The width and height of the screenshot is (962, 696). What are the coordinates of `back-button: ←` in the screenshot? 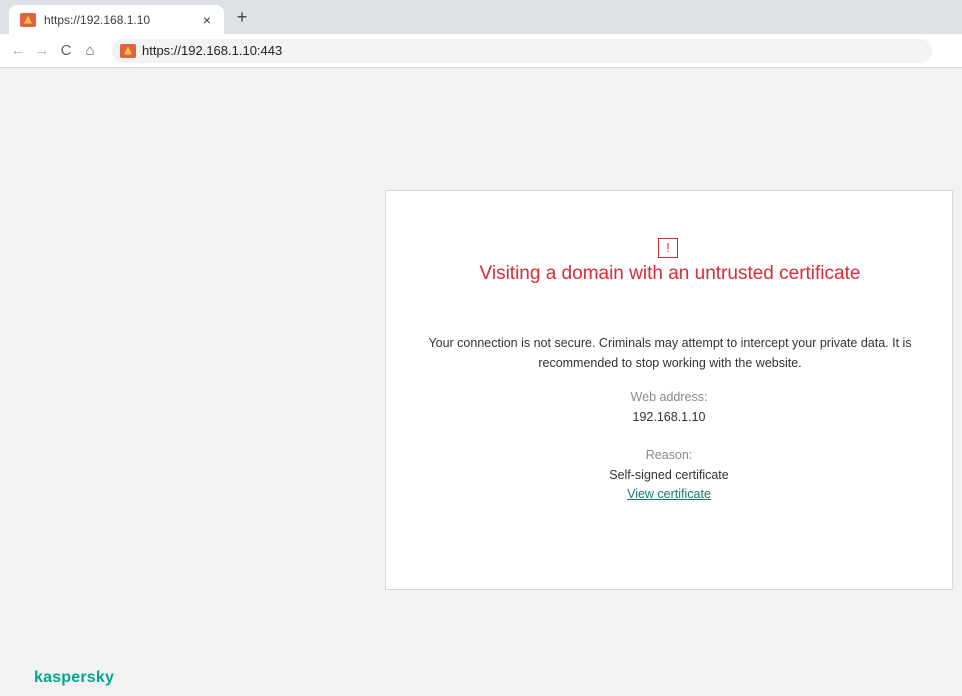 It's located at (18, 50).